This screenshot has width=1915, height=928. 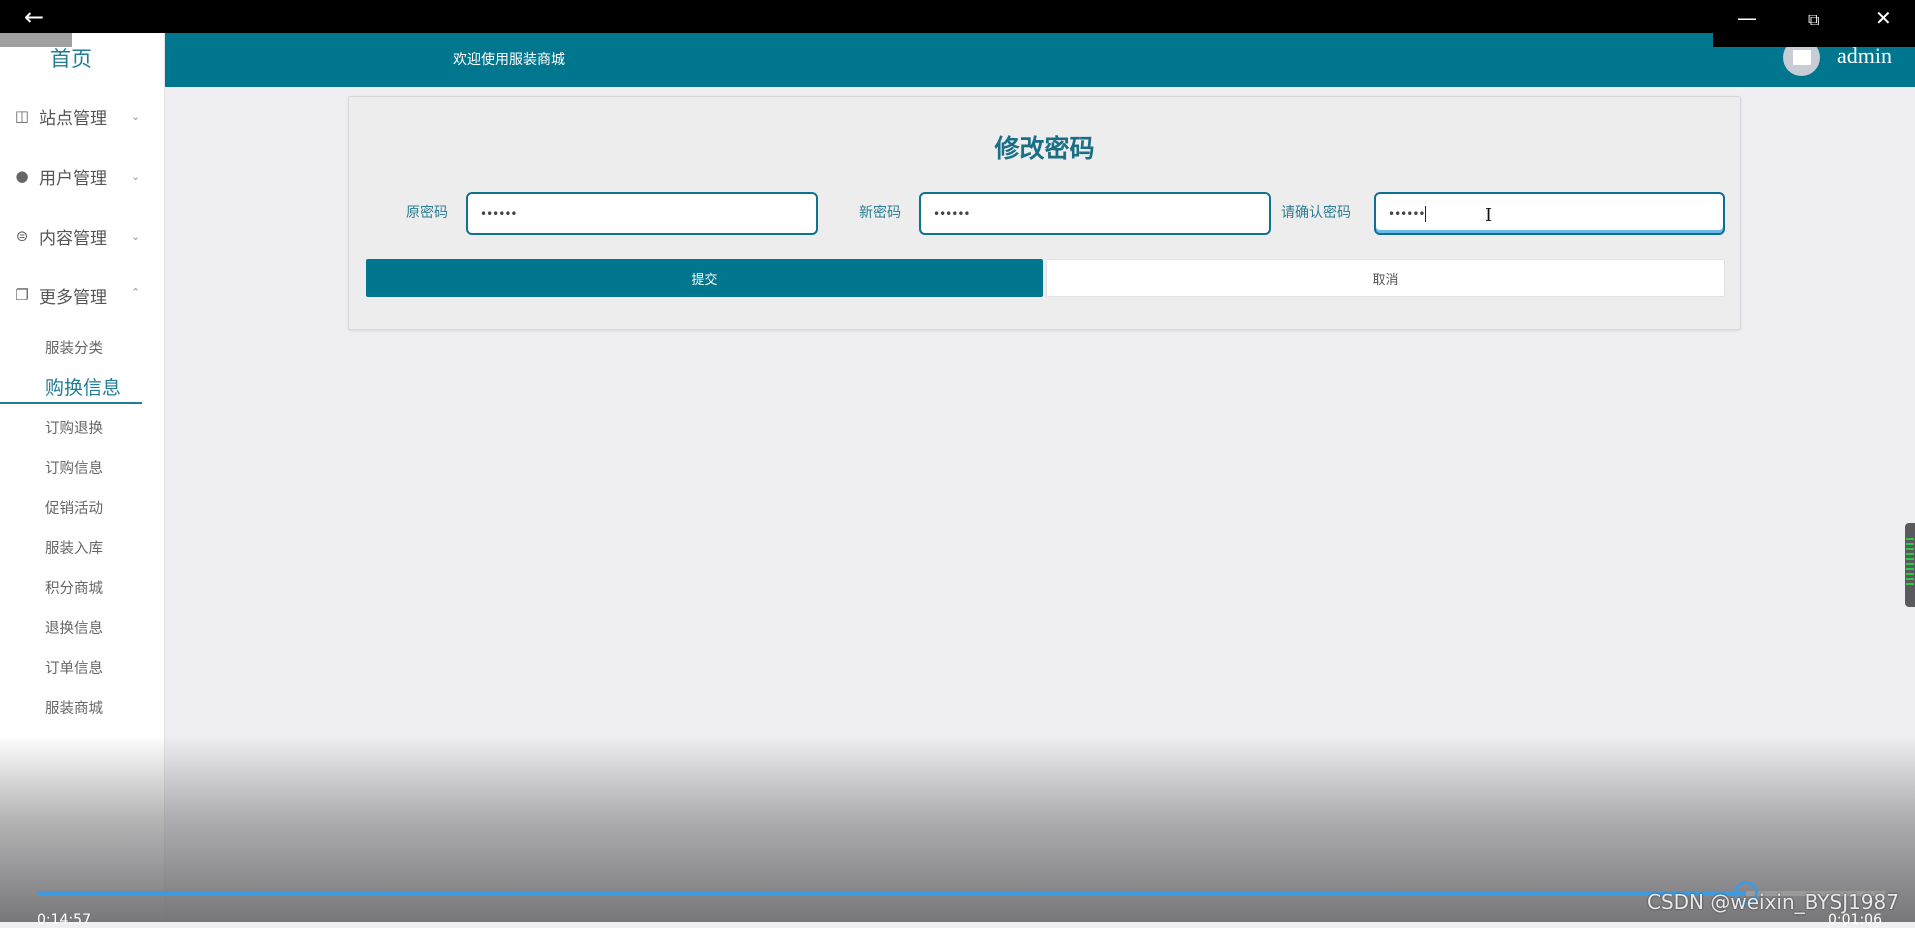 What do you see at coordinates (73, 238) in the screenshot?
I see `menu-label: 内容管理` at bounding box center [73, 238].